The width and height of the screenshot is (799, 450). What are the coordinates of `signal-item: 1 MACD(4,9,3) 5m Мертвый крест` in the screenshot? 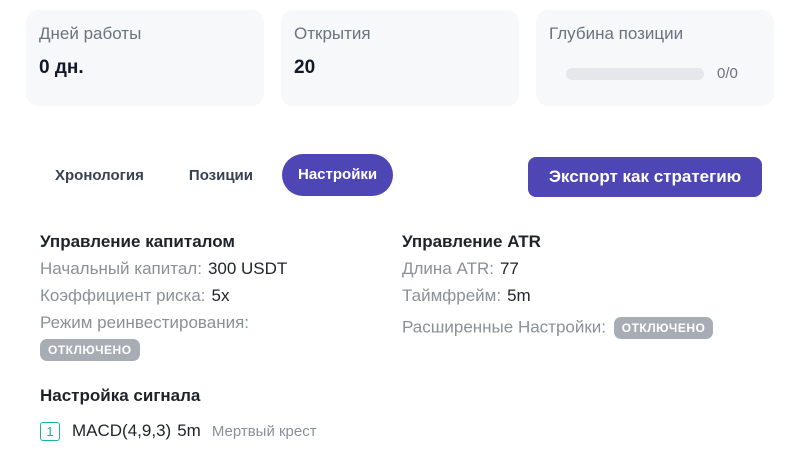 It's located at (178, 431).